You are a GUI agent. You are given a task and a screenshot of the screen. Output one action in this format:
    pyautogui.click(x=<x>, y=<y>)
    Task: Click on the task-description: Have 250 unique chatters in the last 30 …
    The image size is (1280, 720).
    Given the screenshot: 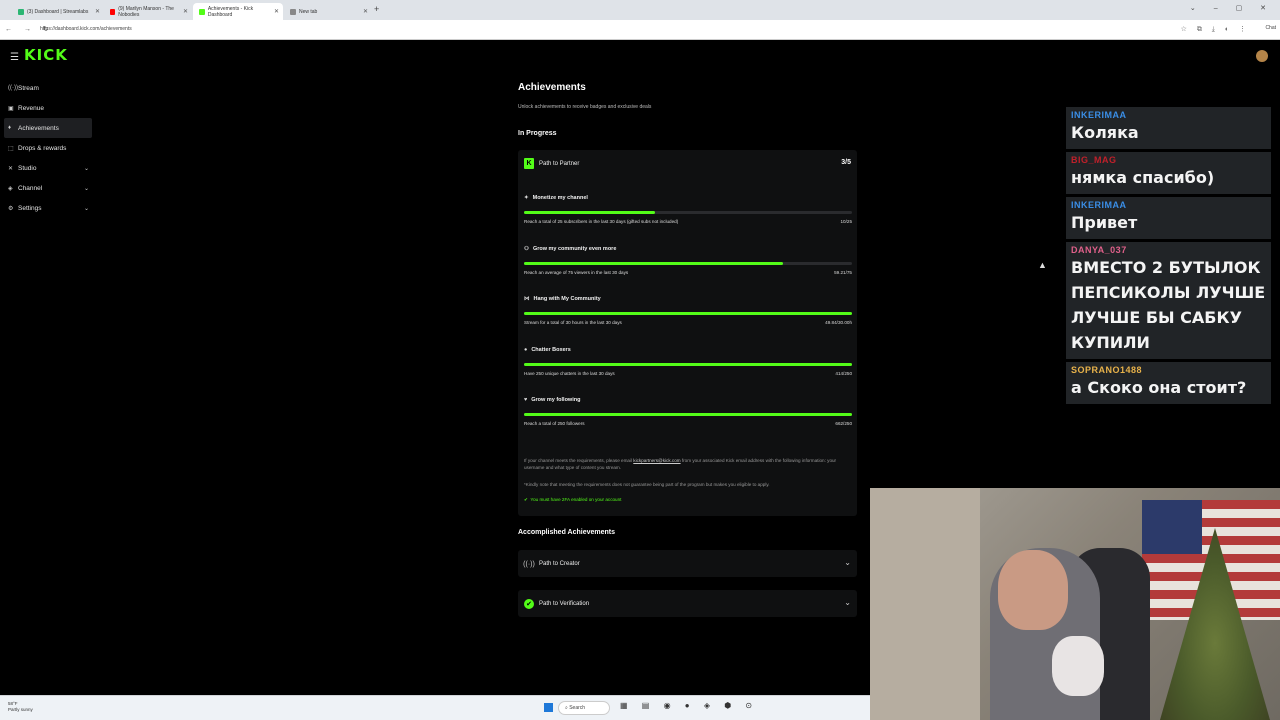 What is the action you would take?
    pyautogui.click(x=569, y=373)
    